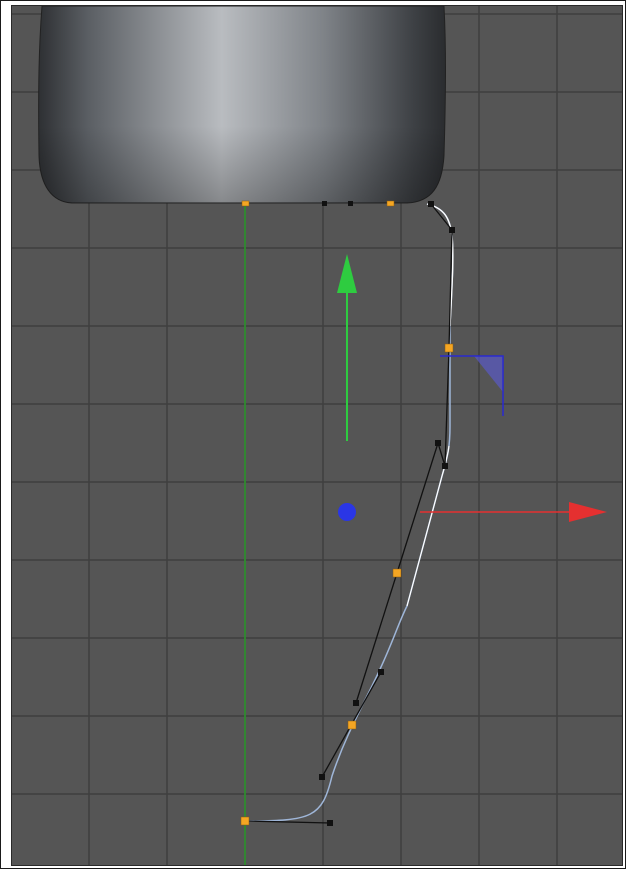 The width and height of the screenshot is (626, 869). What do you see at coordinates (242, 105) in the screenshot?
I see `bottle-mesh` at bounding box center [242, 105].